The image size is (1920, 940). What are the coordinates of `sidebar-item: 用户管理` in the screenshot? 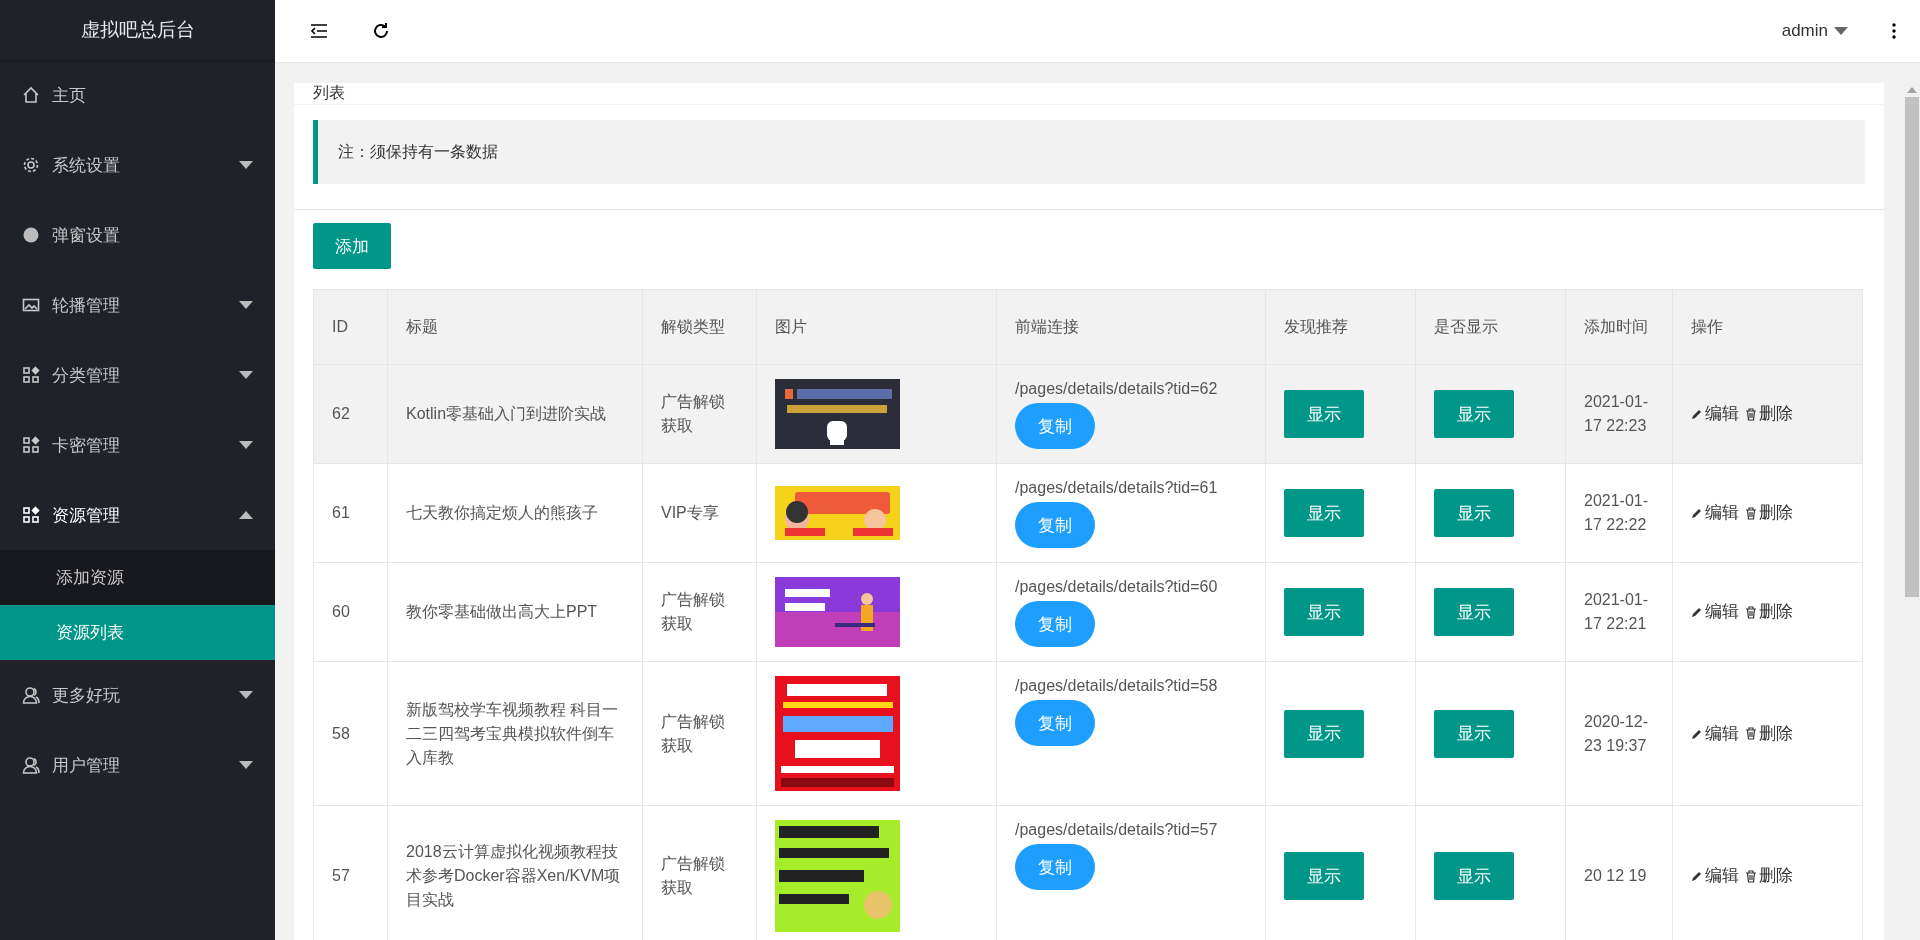 It's located at (137, 765).